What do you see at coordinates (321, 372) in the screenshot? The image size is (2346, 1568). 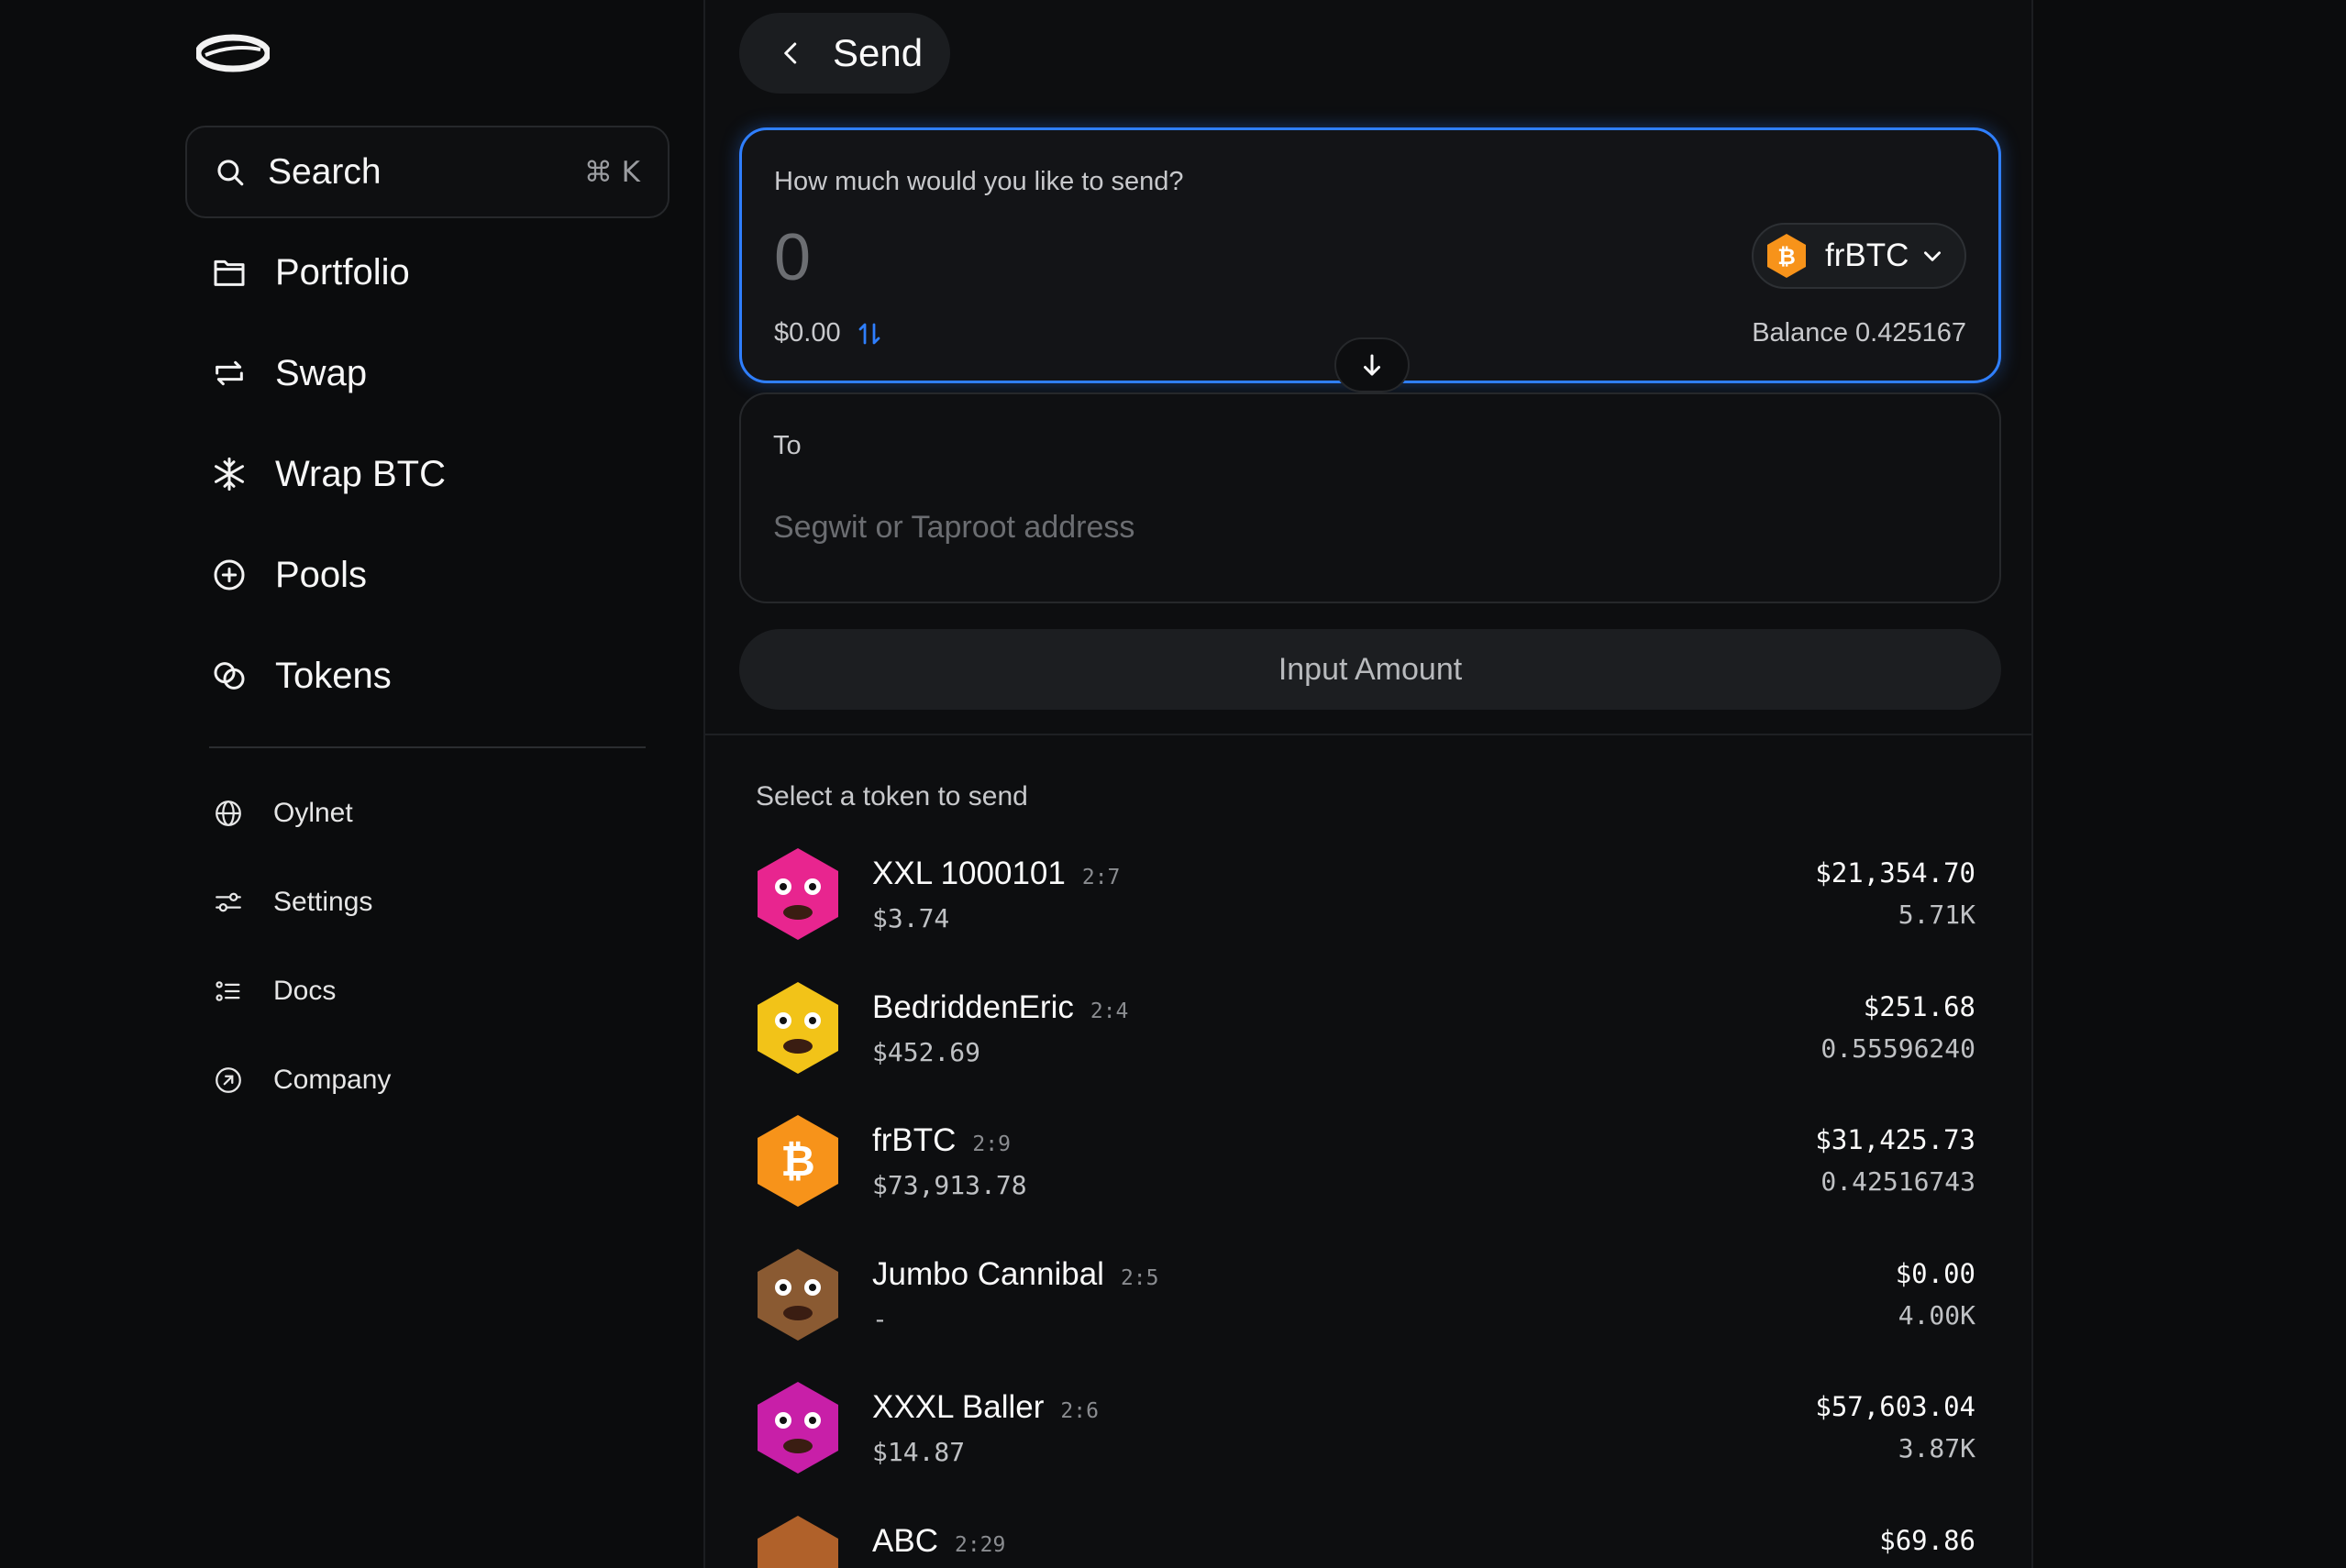 I see `nav-label-swap: Swap` at bounding box center [321, 372].